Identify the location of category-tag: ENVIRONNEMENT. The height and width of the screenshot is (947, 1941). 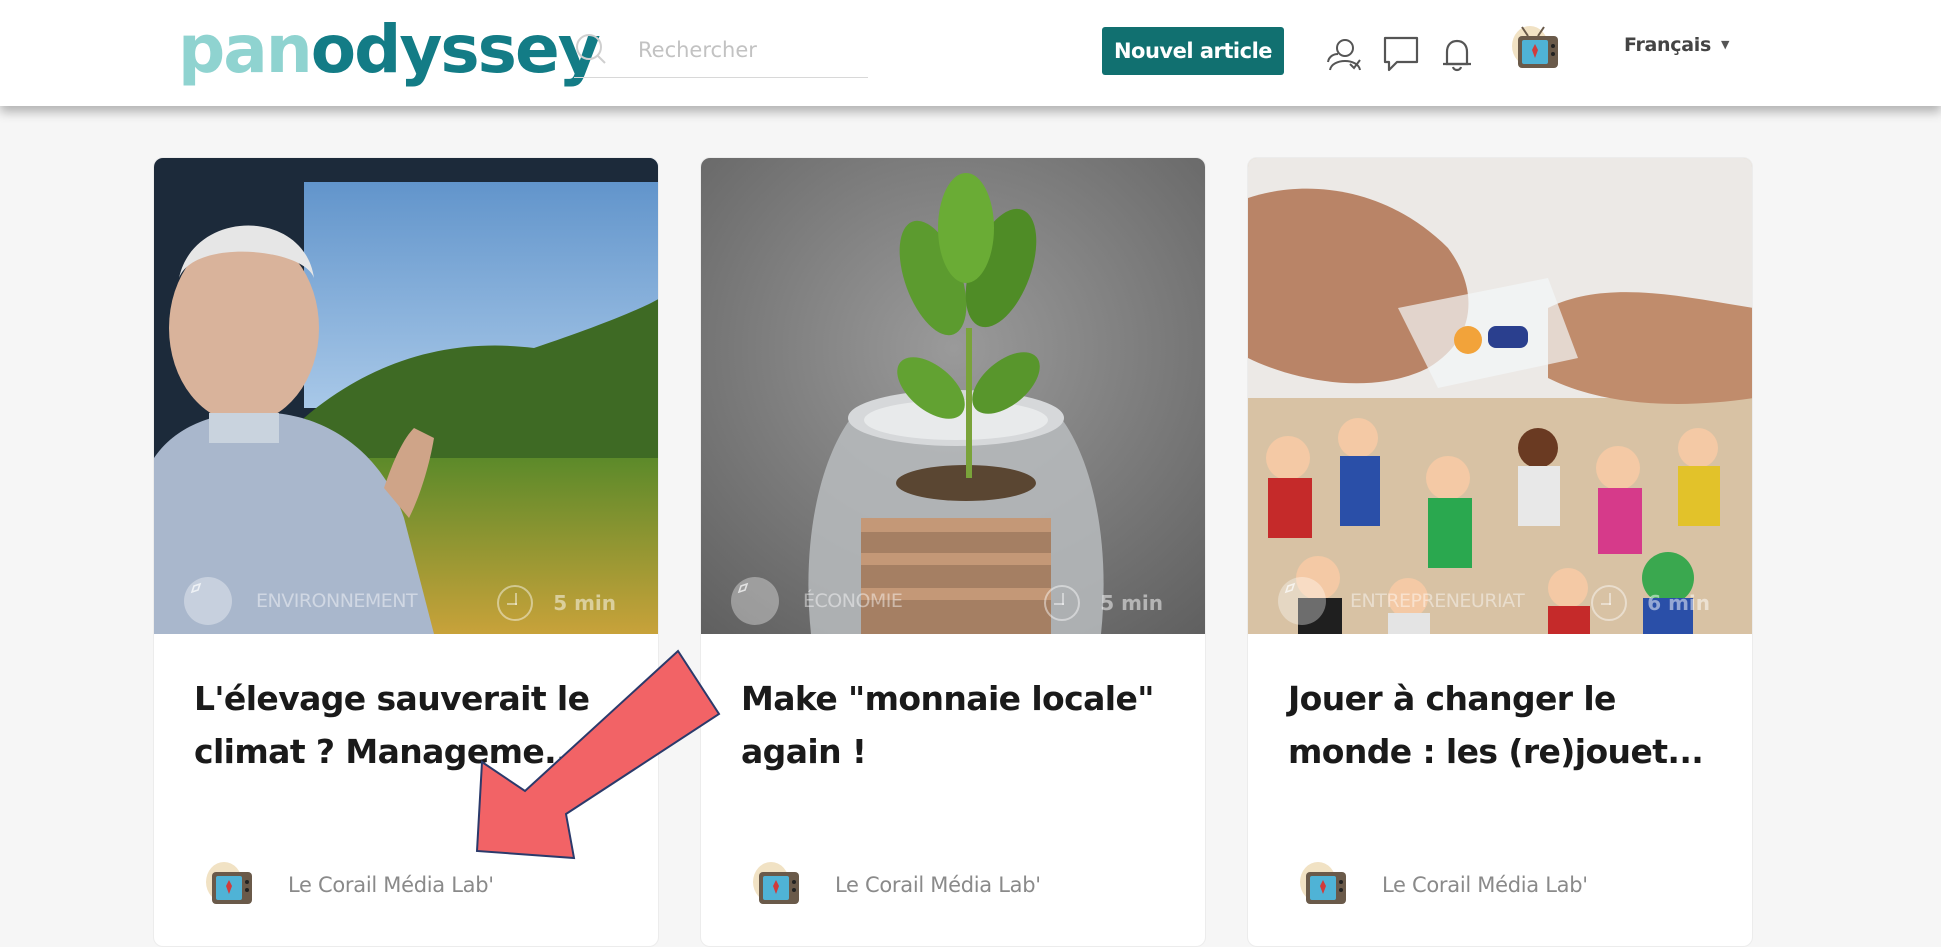
(301, 601).